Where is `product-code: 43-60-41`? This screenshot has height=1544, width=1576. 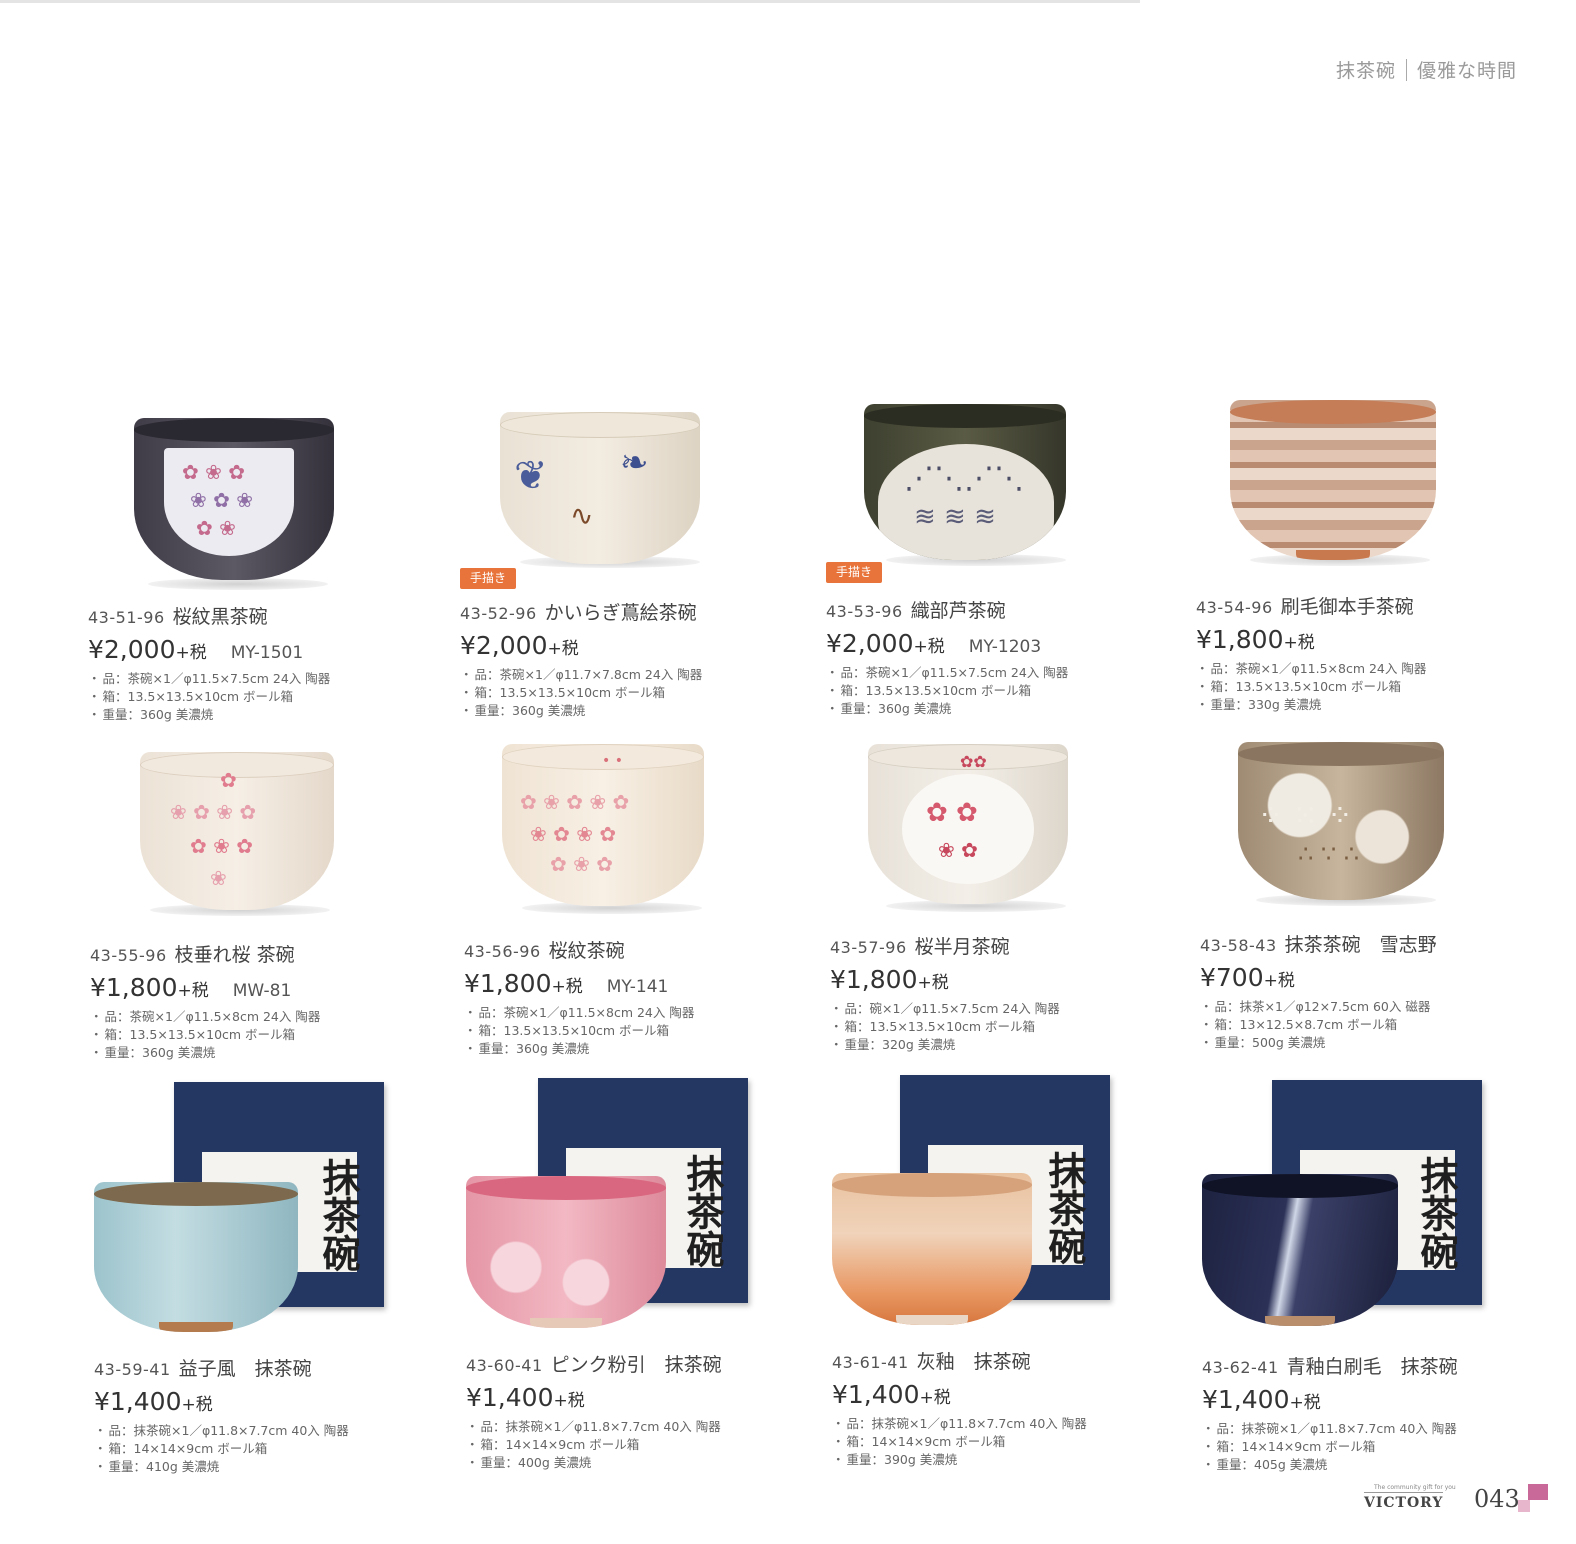 product-code: 43-60-41 is located at coordinates (504, 1365).